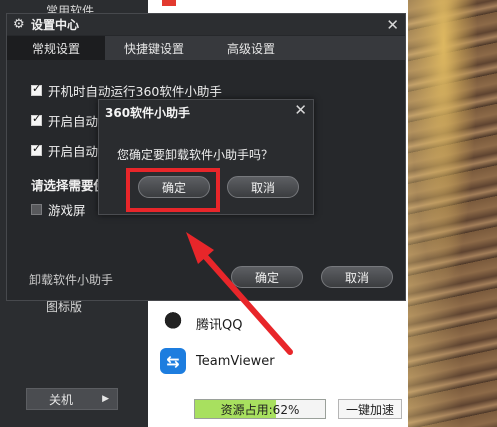 The height and width of the screenshot is (427, 497). I want to click on annotation-arrow-icon, so click(239, 293).